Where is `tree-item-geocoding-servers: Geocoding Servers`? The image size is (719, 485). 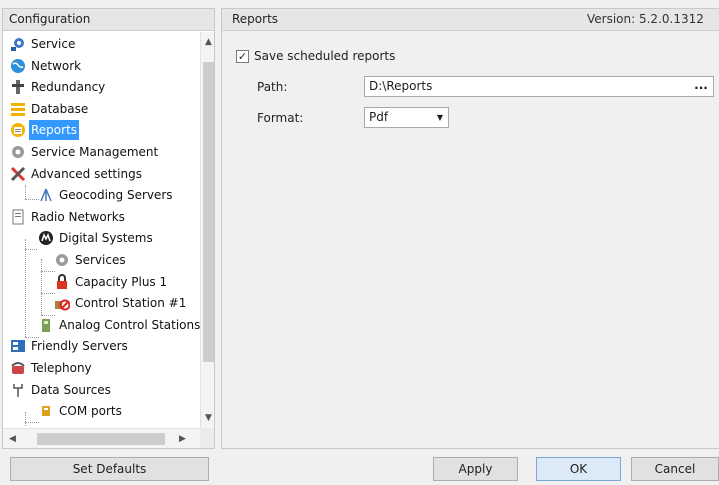
tree-item-geocoding-servers: Geocoding Servers is located at coordinates (106, 195).